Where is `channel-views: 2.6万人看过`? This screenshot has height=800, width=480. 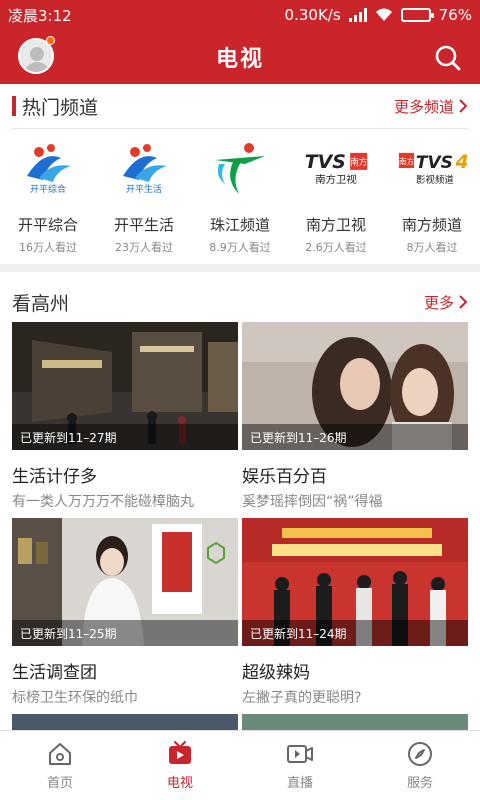 channel-views: 2.6万人看过 is located at coordinates (336, 247).